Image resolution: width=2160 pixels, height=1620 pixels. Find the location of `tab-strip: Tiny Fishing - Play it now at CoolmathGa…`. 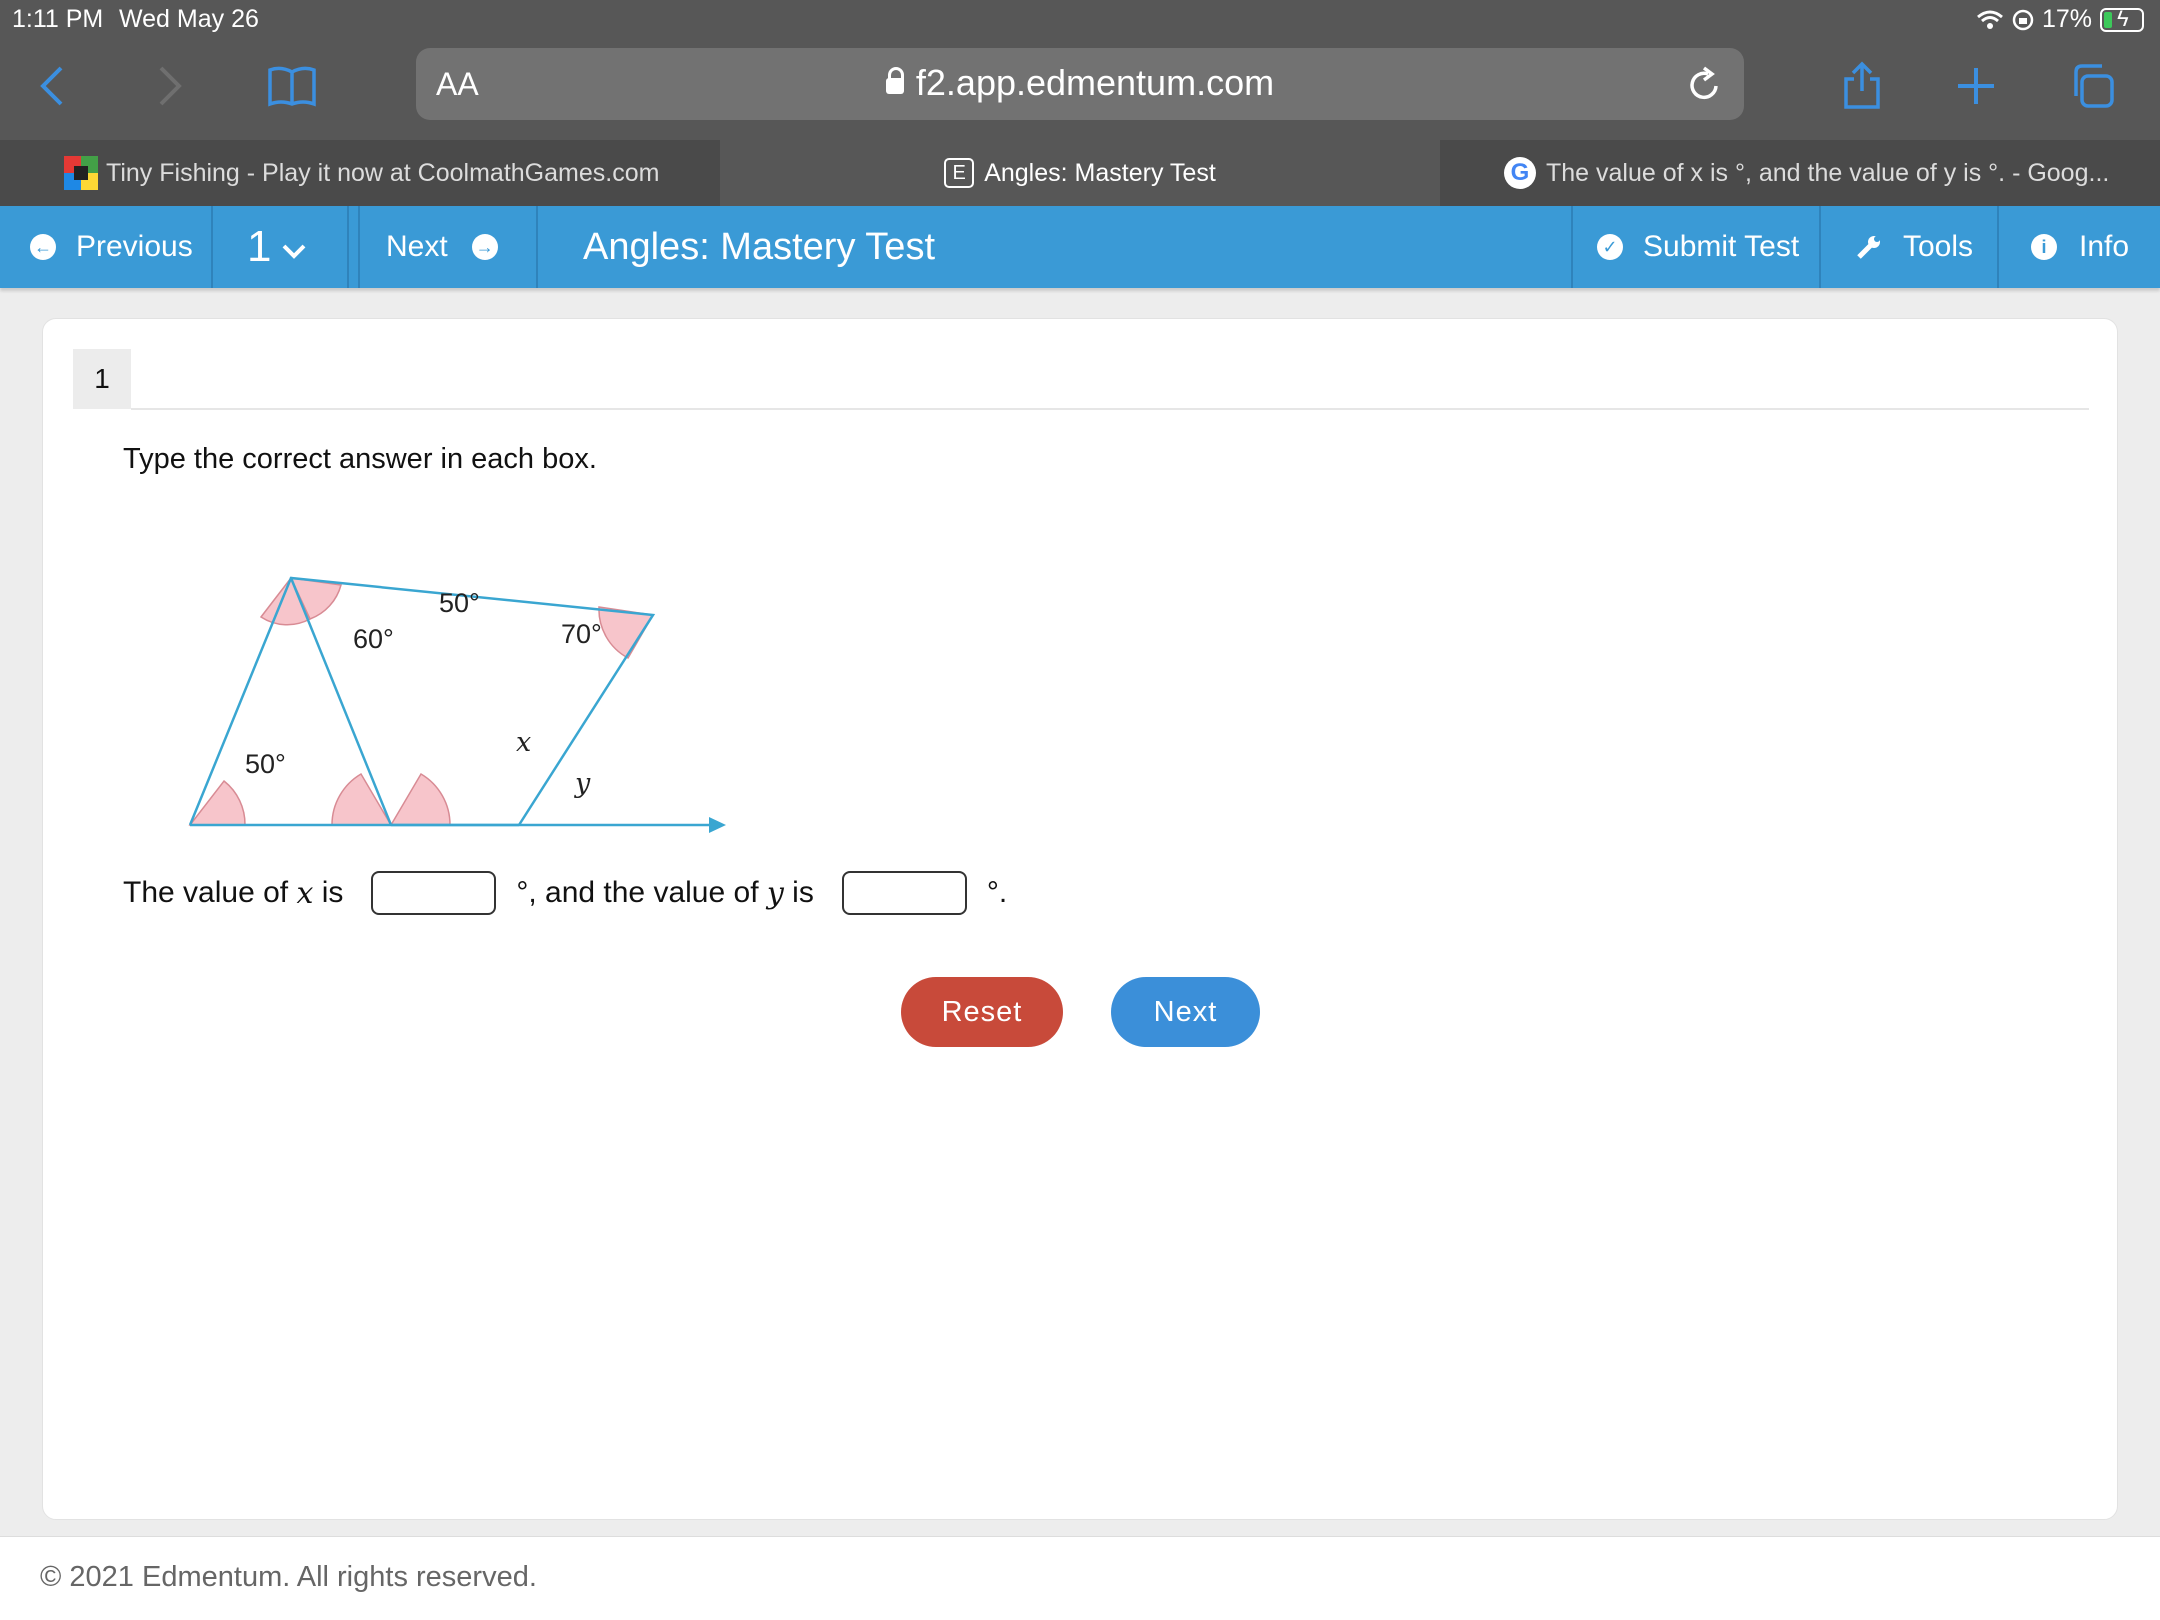

tab-strip: Tiny Fishing - Play it now at CoolmathGa… is located at coordinates (1080, 173).